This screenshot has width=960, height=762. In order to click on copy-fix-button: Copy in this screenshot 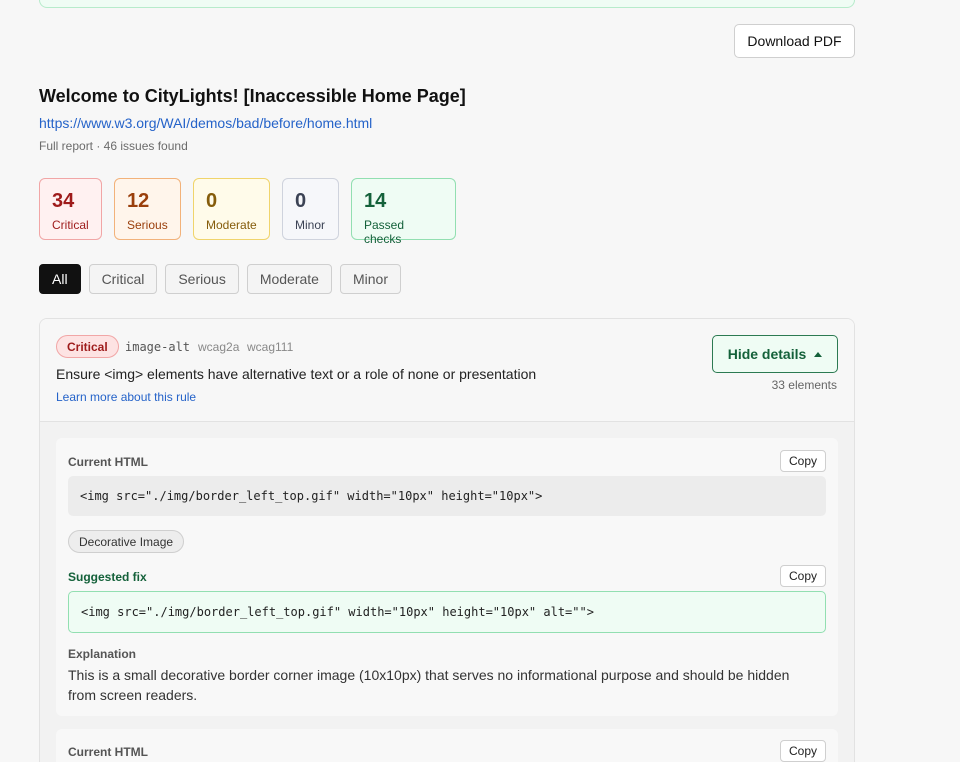, I will do `click(803, 576)`.